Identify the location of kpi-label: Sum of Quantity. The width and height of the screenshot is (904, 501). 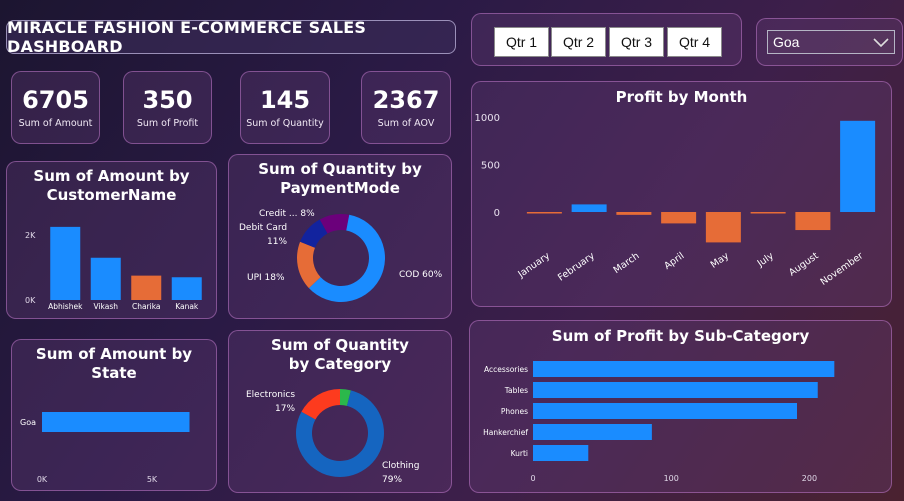
(285, 123).